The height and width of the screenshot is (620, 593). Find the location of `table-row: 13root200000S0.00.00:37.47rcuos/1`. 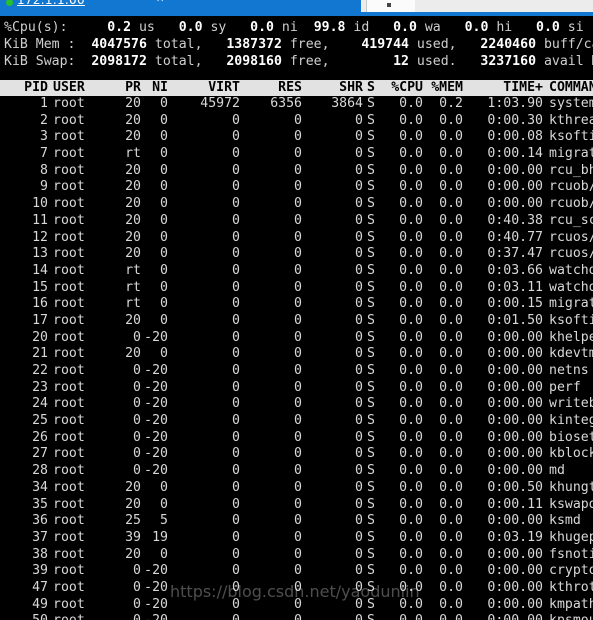

table-row: 13root200000S0.00.00:37.47rcuos/1 is located at coordinates (296, 254).